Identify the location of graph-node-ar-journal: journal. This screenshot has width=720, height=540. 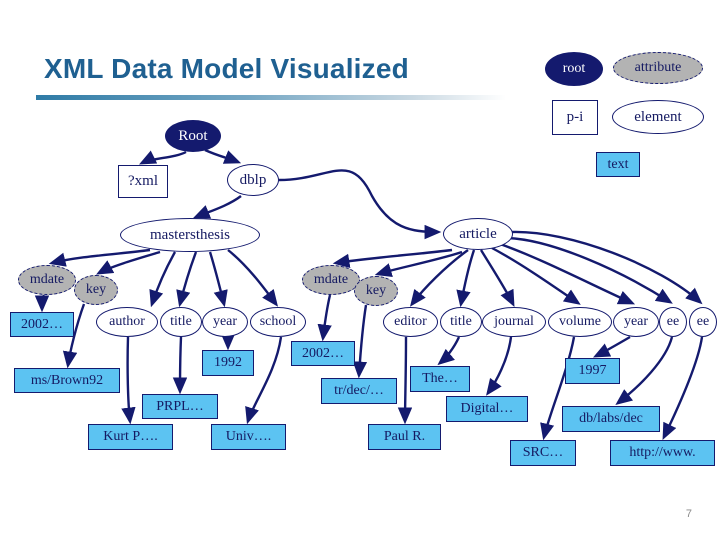
(514, 322).